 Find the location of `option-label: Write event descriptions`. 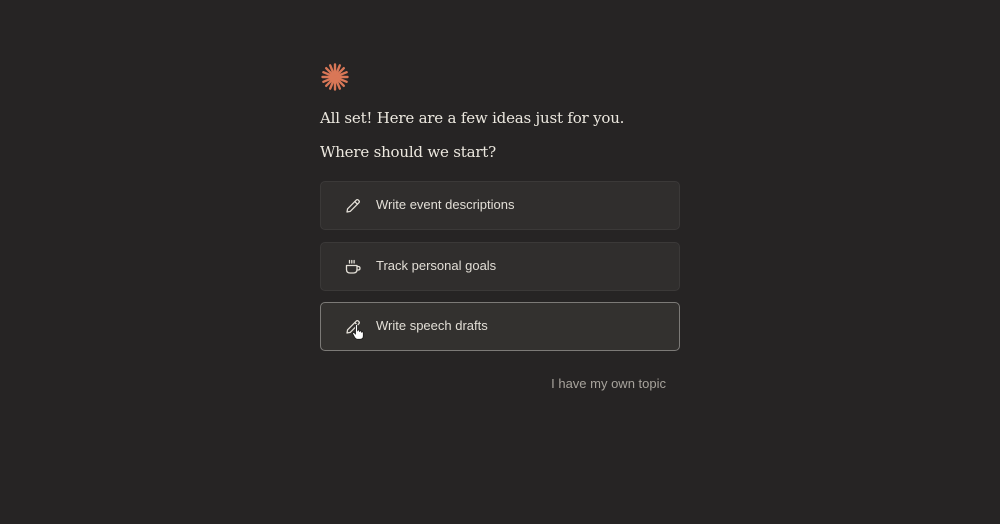

option-label: Write event descriptions is located at coordinates (445, 204).